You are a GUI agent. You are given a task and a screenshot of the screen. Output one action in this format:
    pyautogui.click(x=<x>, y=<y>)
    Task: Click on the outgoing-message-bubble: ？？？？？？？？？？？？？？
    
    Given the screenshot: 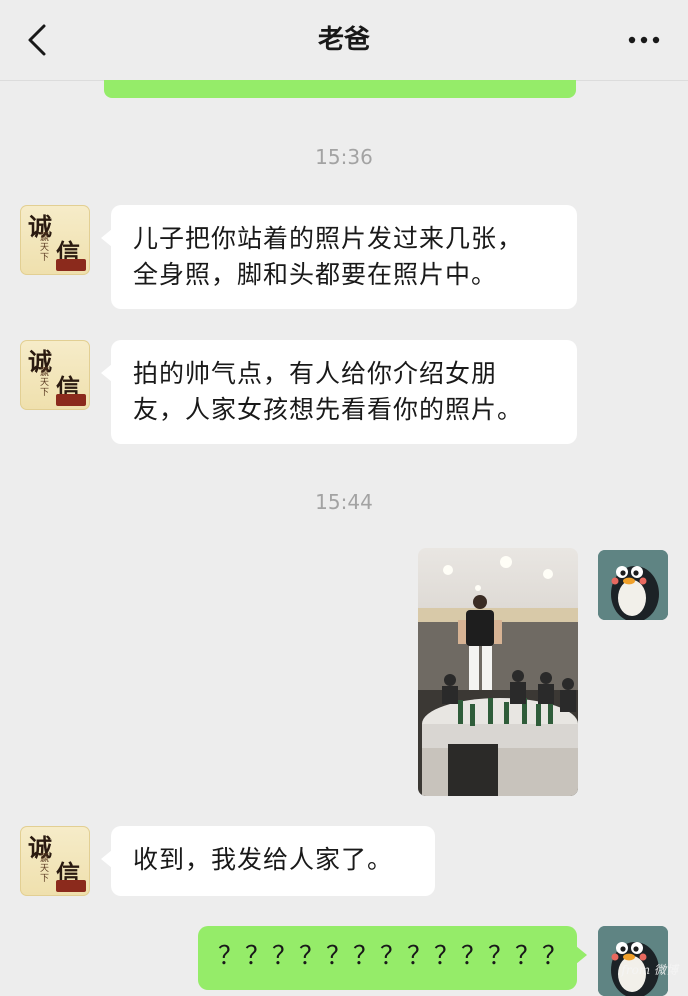 What is the action you would take?
    pyautogui.click(x=392, y=958)
    